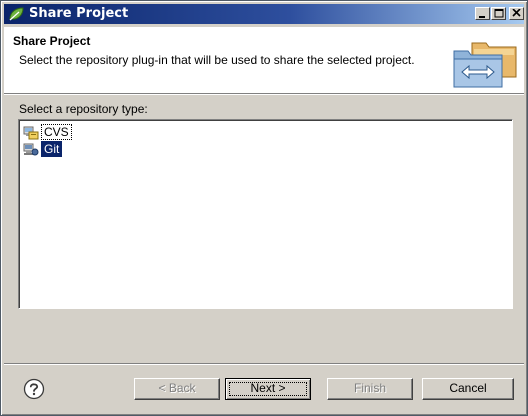 Image resolution: width=528 pixels, height=416 pixels. Describe the element at coordinates (482, 17) in the screenshot. I see `minimize-icon` at that location.